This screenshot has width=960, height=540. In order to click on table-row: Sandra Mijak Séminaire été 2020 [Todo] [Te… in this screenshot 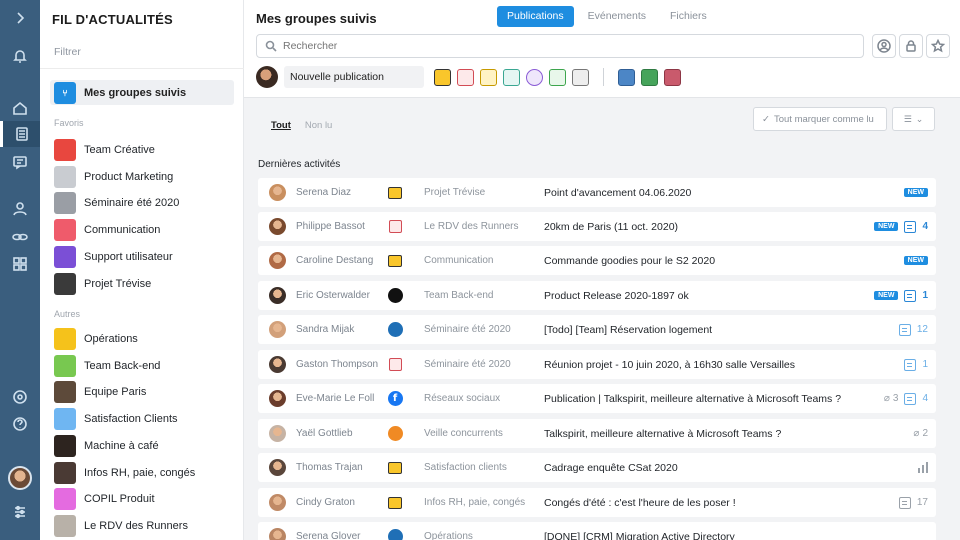, I will do `click(597, 329)`.